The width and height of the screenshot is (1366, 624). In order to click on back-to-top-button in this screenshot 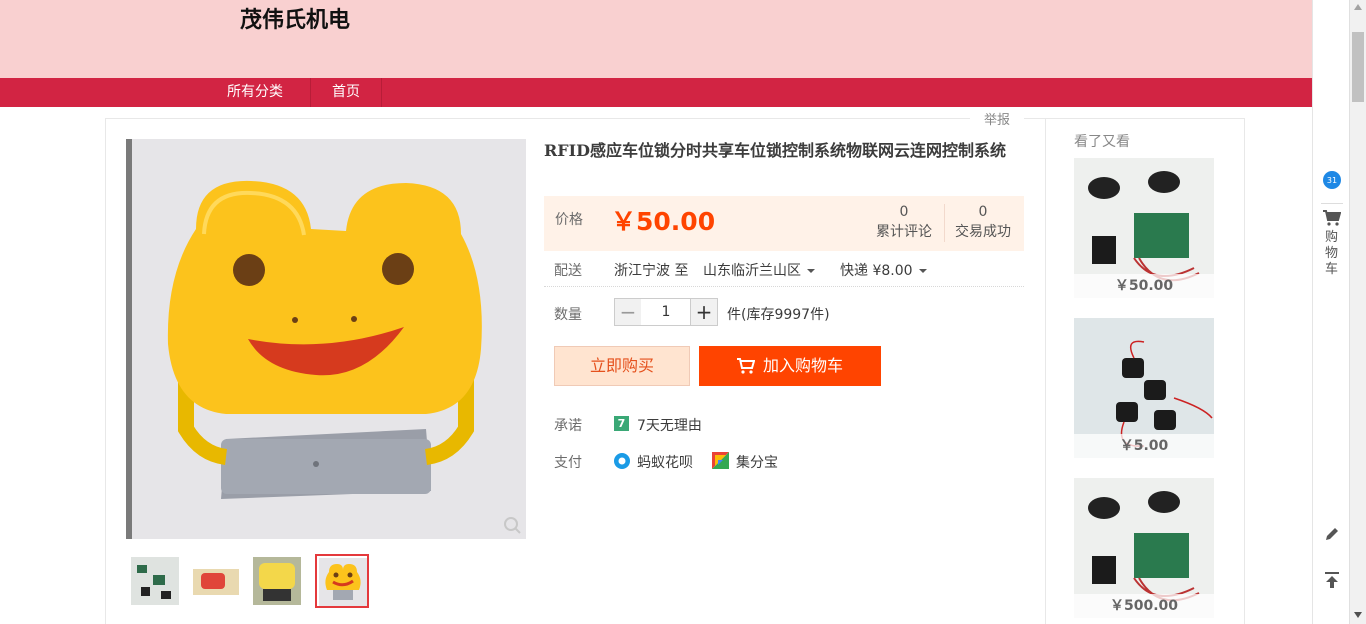, I will do `click(1331, 582)`.